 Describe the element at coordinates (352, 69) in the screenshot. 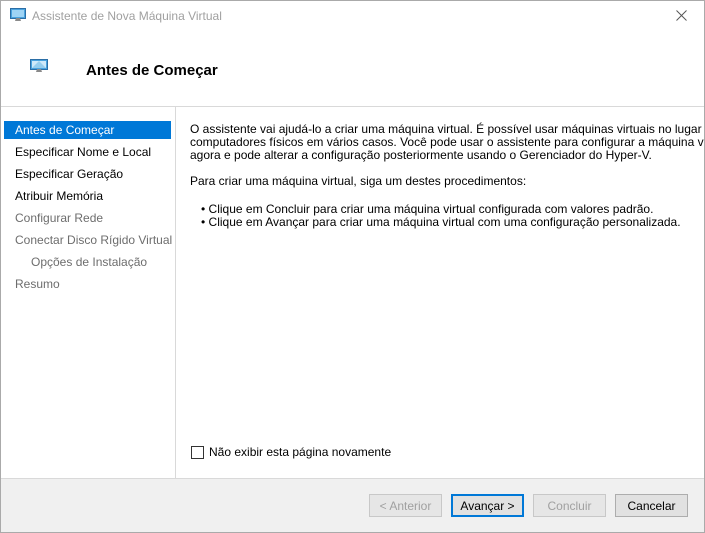

I see `page-header: Antes de Começar` at that location.